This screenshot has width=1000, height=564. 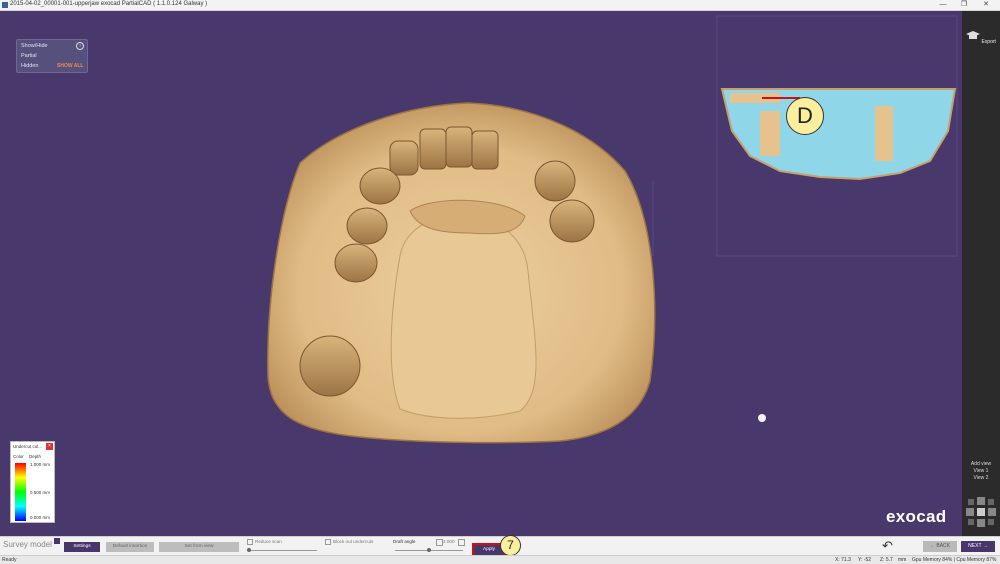 I want to click on exocad-logo: exocad, so click(x=916, y=516).